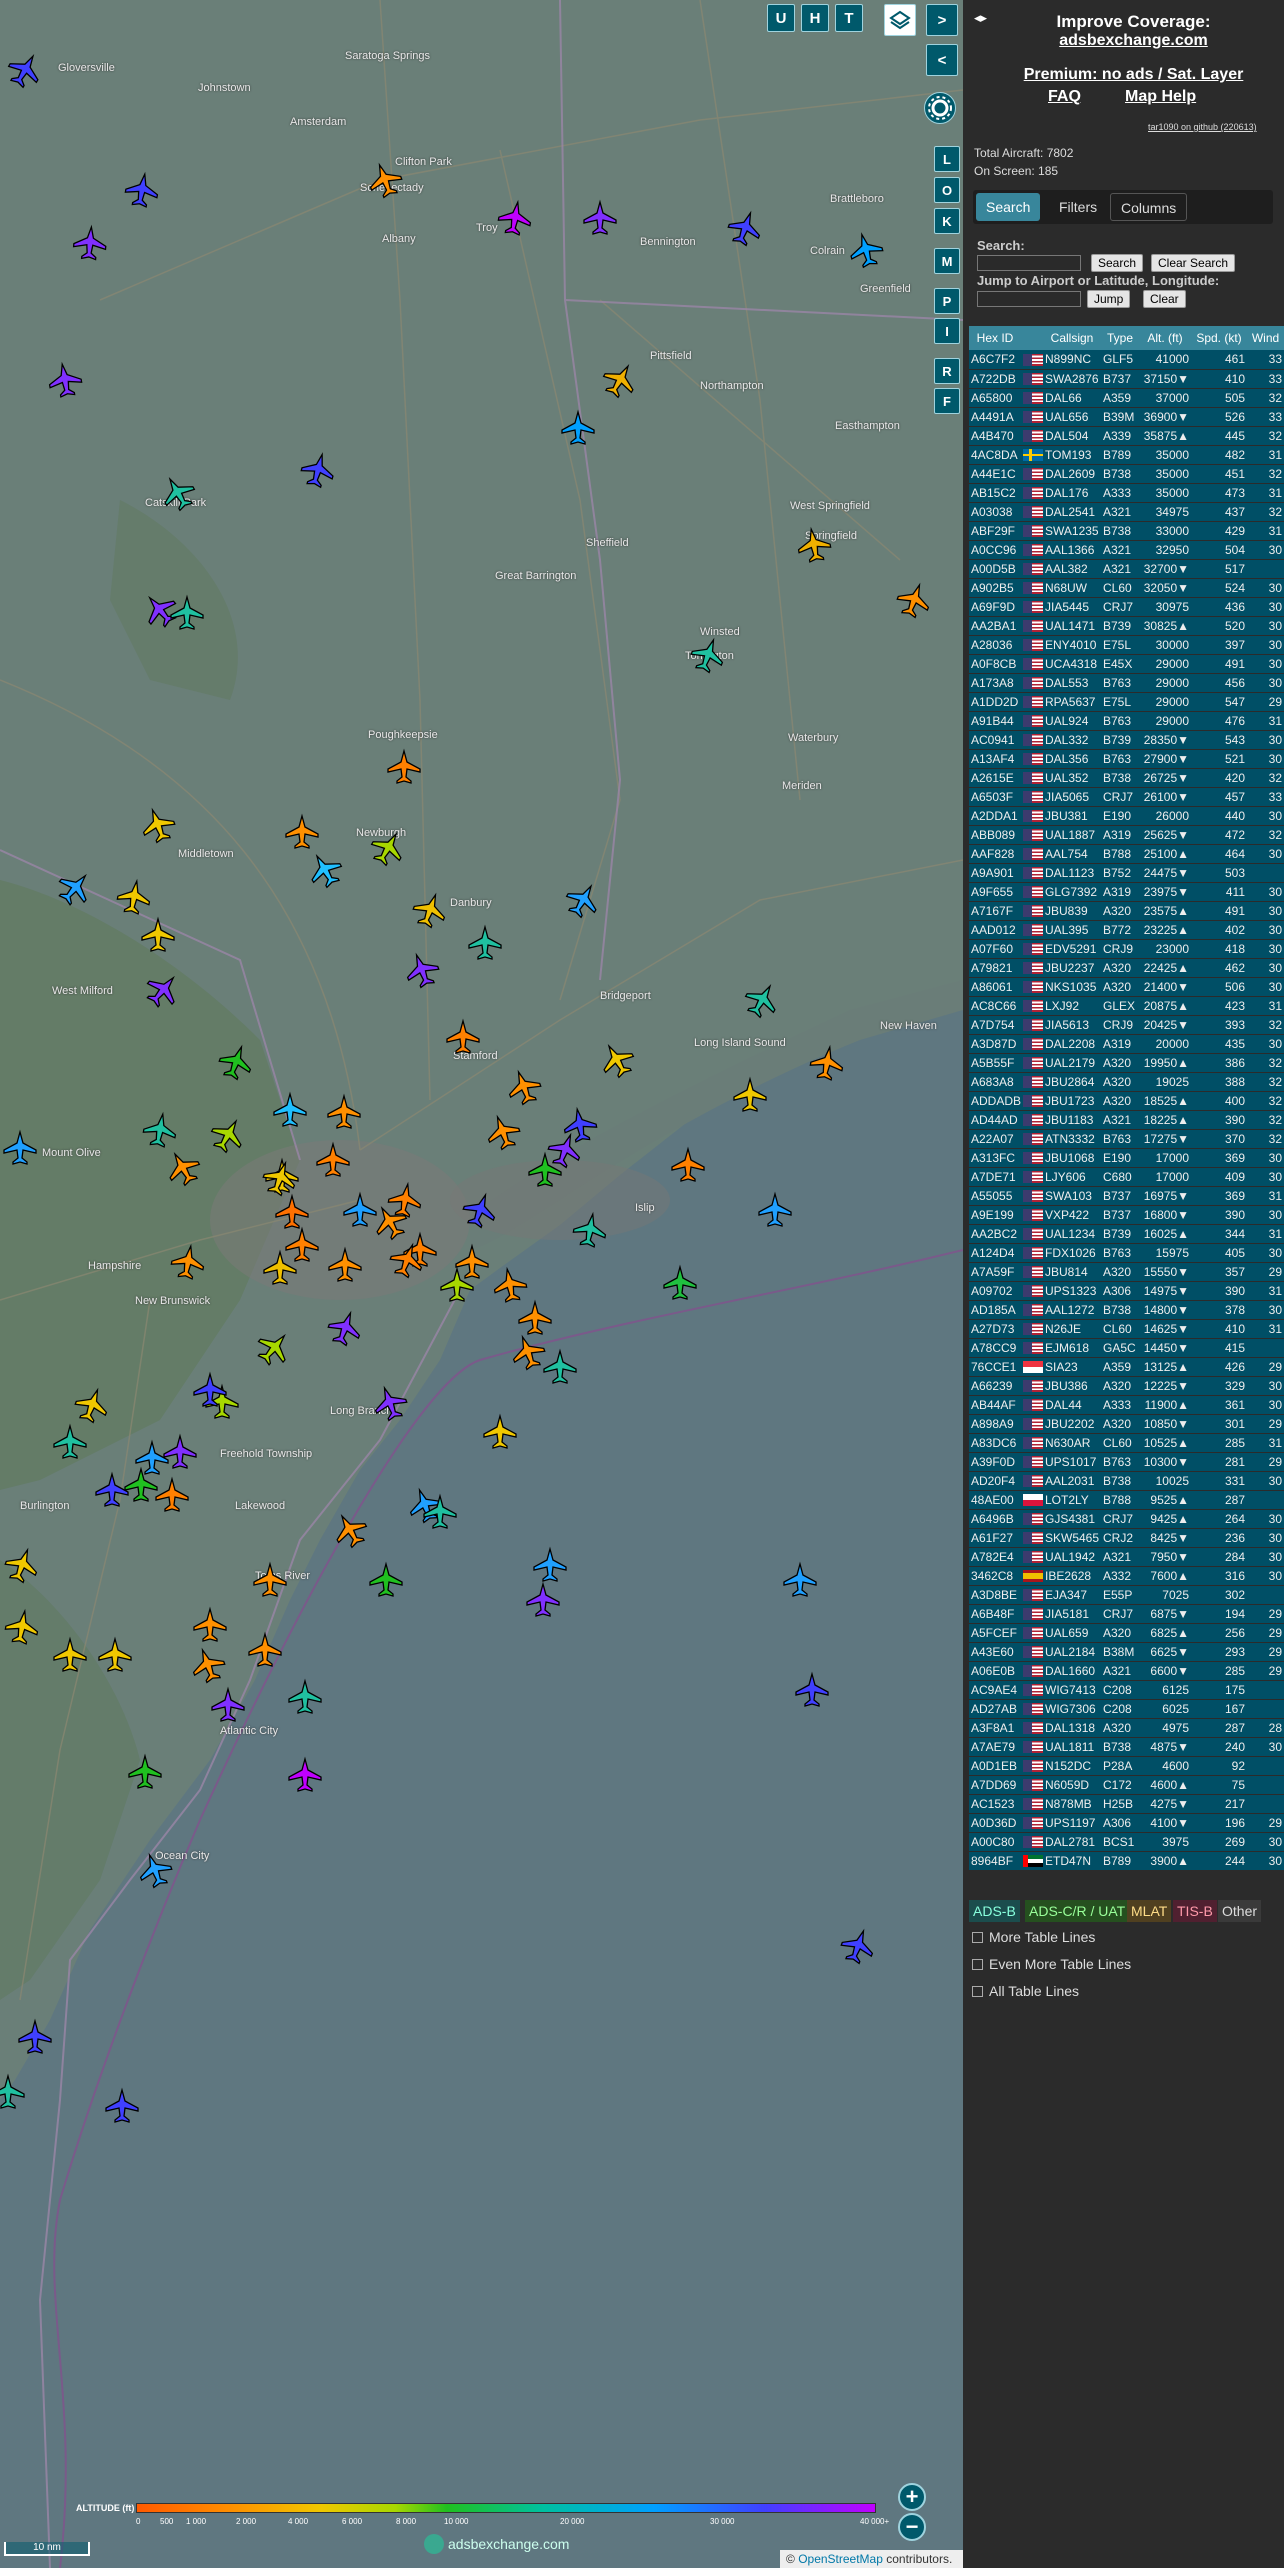 The height and width of the screenshot is (2568, 1284). What do you see at coordinates (1126, 1823) in the screenshot?
I see `table-row: A0D36D UPS1197 A306 4100▼ 196 29` at bounding box center [1126, 1823].